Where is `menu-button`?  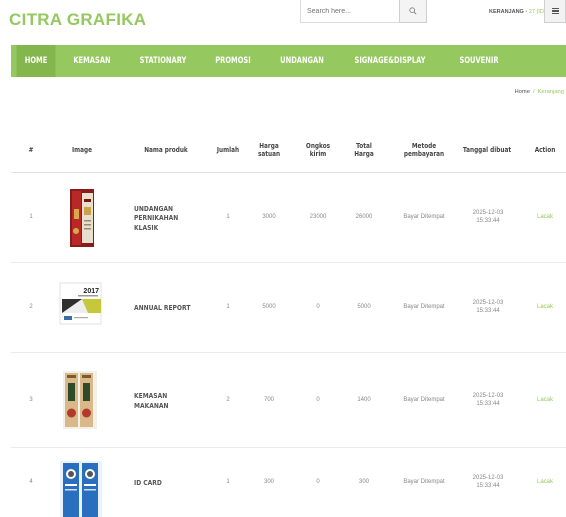 menu-button is located at coordinates (555, 11).